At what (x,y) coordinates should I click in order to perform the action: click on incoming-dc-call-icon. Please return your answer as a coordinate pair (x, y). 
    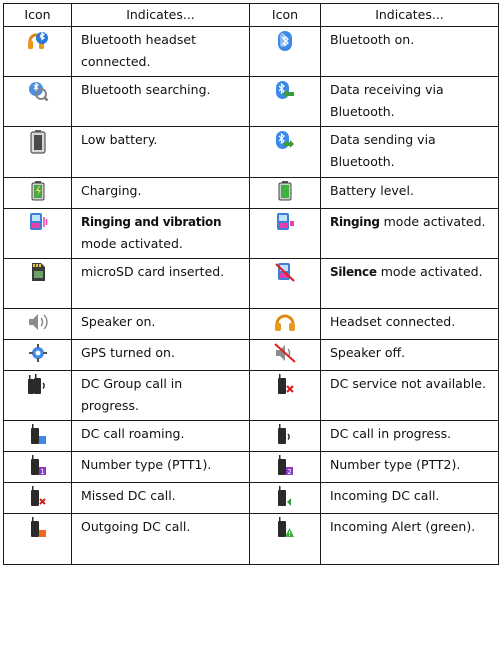
    Looking at the image, I should click on (285, 497).